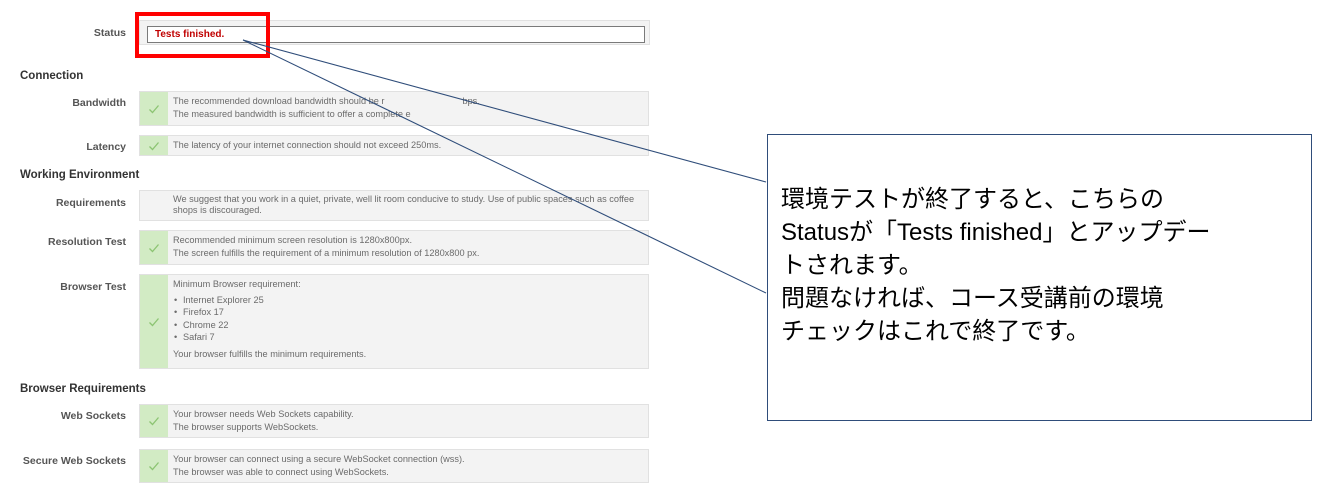  What do you see at coordinates (90, 203) in the screenshot?
I see `requirements-label: Requirements` at bounding box center [90, 203].